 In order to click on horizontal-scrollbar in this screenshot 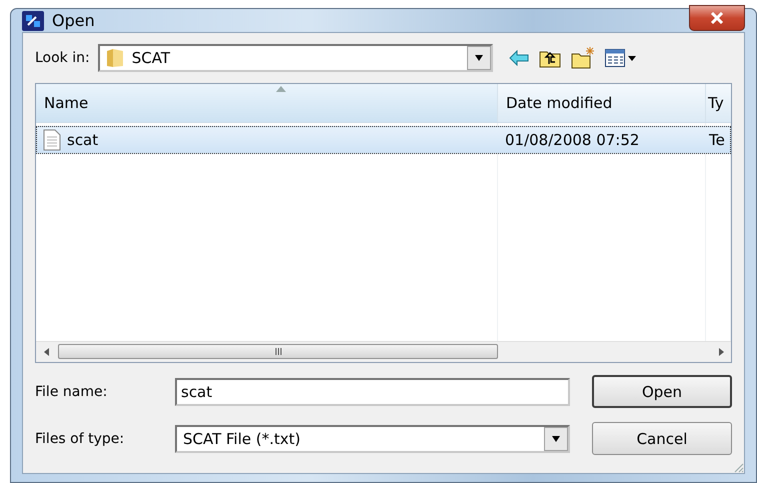, I will do `click(383, 351)`.